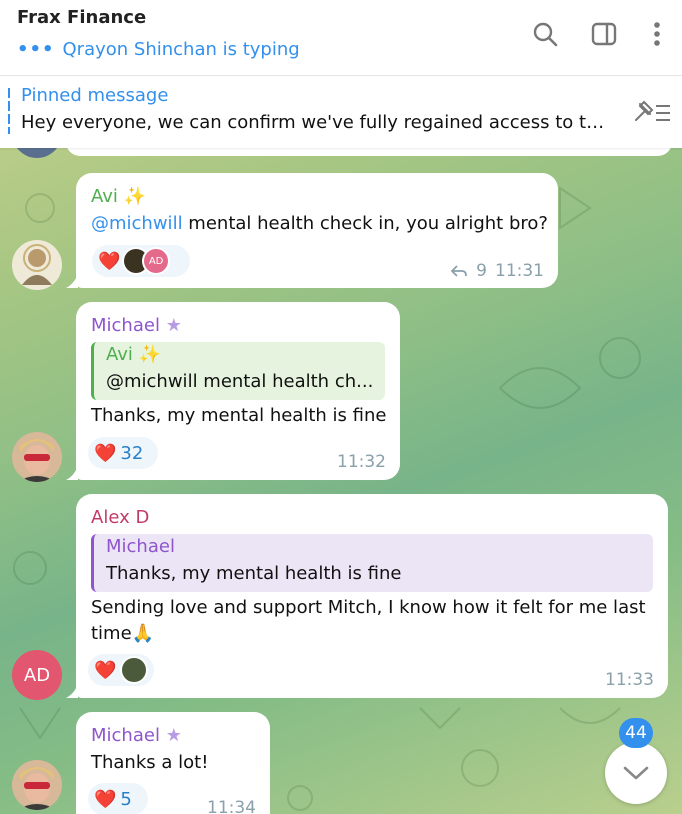 The height and width of the screenshot is (814, 682). What do you see at coordinates (141, 261) in the screenshot?
I see `reaction-heart: ❤️ AD` at bounding box center [141, 261].